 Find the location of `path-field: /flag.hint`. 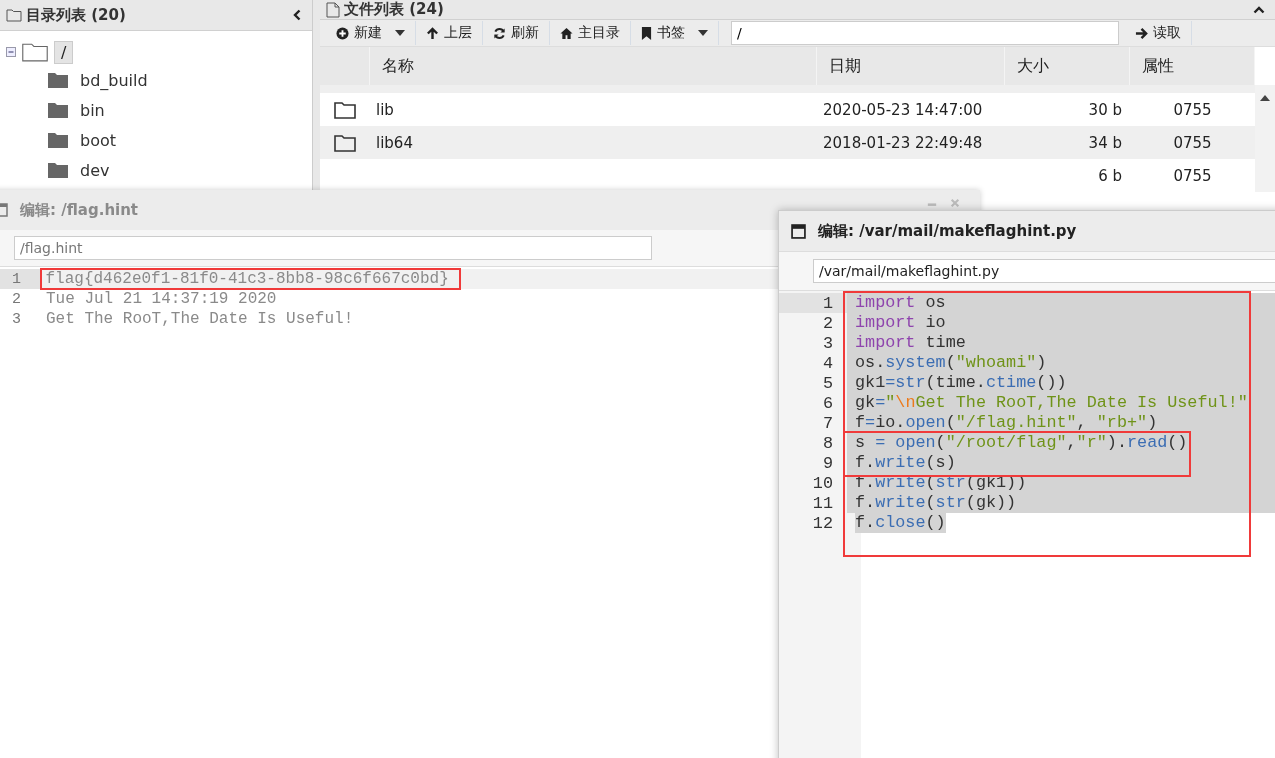

path-field: /flag.hint is located at coordinates (333, 248).